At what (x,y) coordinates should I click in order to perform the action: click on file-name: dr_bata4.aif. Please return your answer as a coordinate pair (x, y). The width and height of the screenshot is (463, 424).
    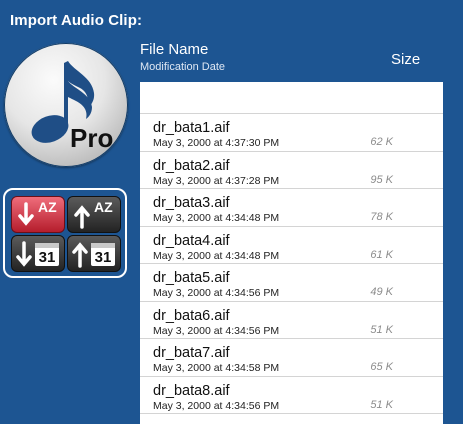
    Looking at the image, I should click on (191, 240).